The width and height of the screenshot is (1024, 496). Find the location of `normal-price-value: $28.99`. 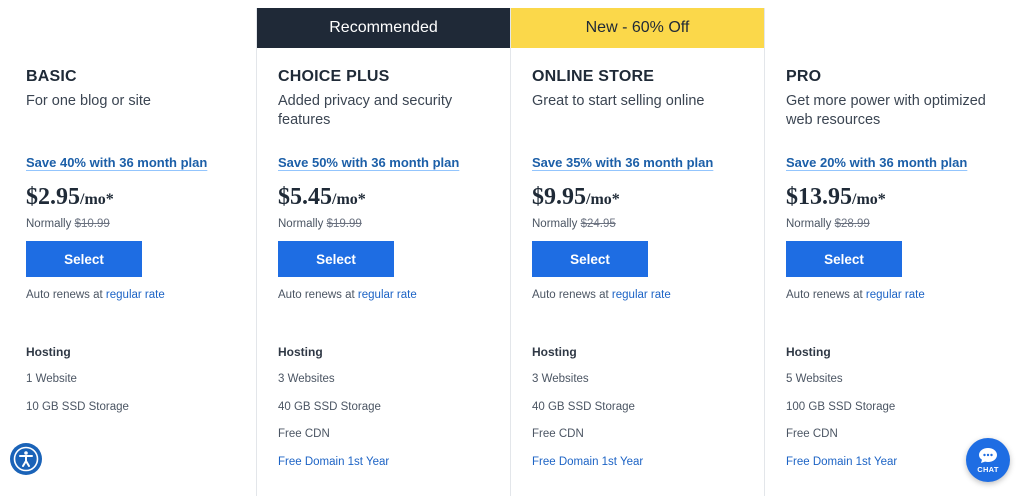

normal-price-value: $28.99 is located at coordinates (852, 224).